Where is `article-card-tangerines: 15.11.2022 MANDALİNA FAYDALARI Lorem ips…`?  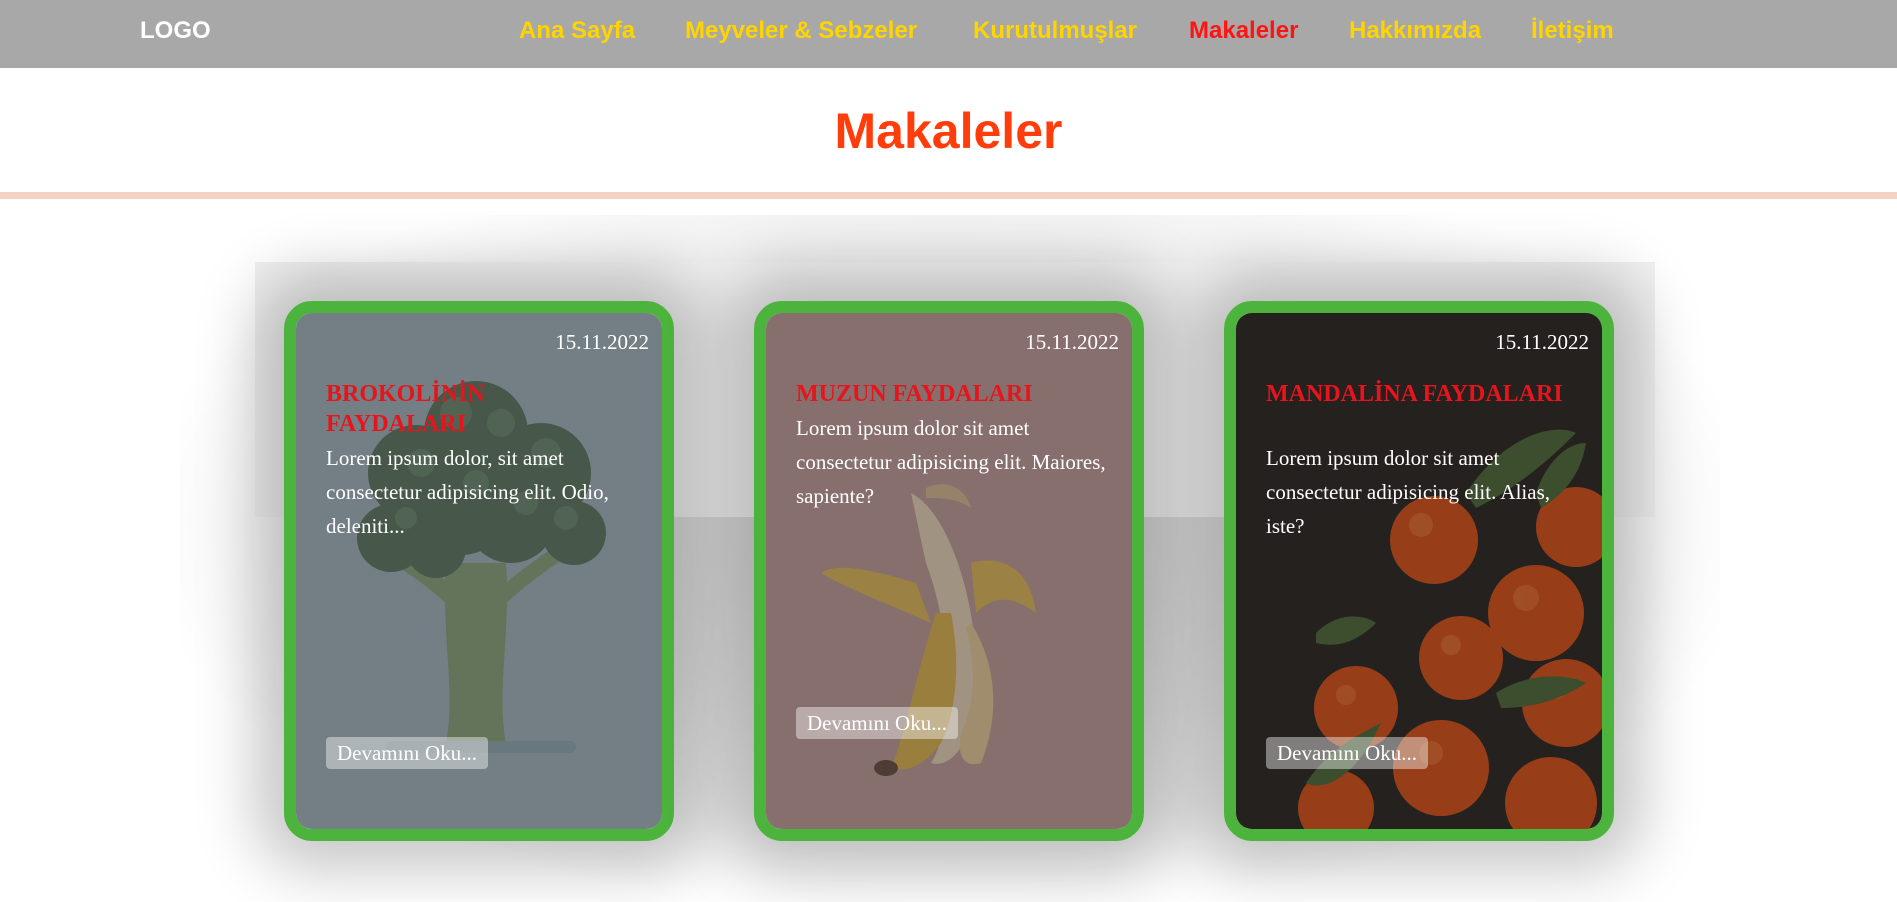
article-card-tangerines: 15.11.2022 MANDALİNA FAYDALARI Lorem ips… is located at coordinates (1419, 571).